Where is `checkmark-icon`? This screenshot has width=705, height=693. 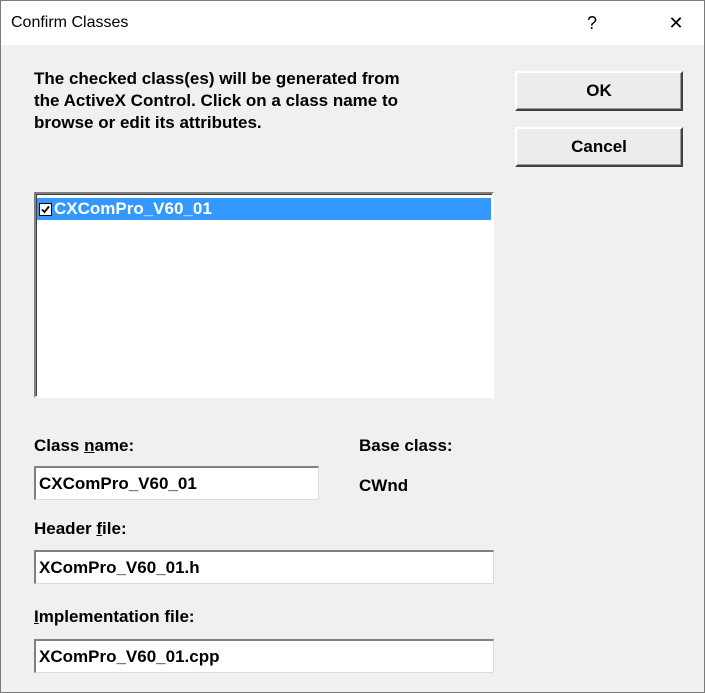 checkmark-icon is located at coordinates (45, 209).